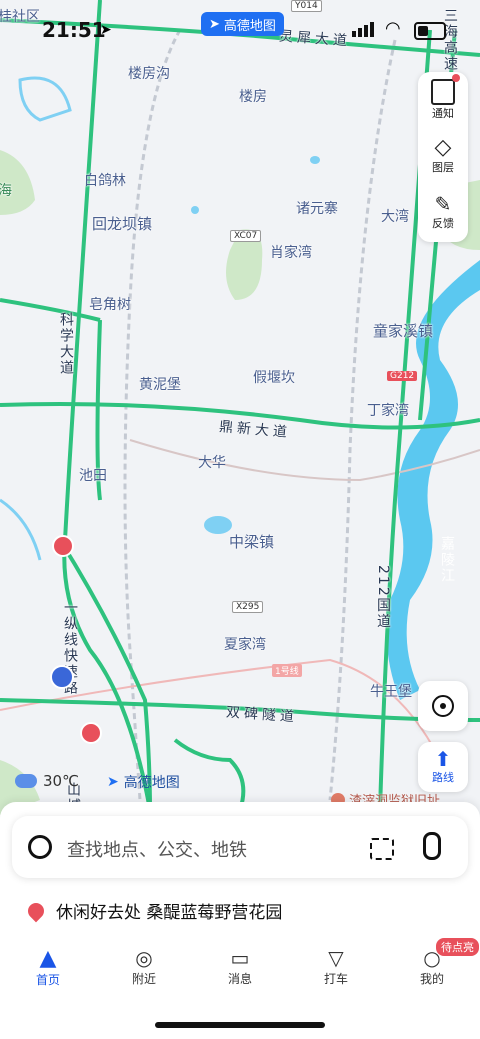  Describe the element at coordinates (169, 913) in the screenshot. I see `tip-text: 休闲好去处 桑醍蓝莓野营花园` at that location.